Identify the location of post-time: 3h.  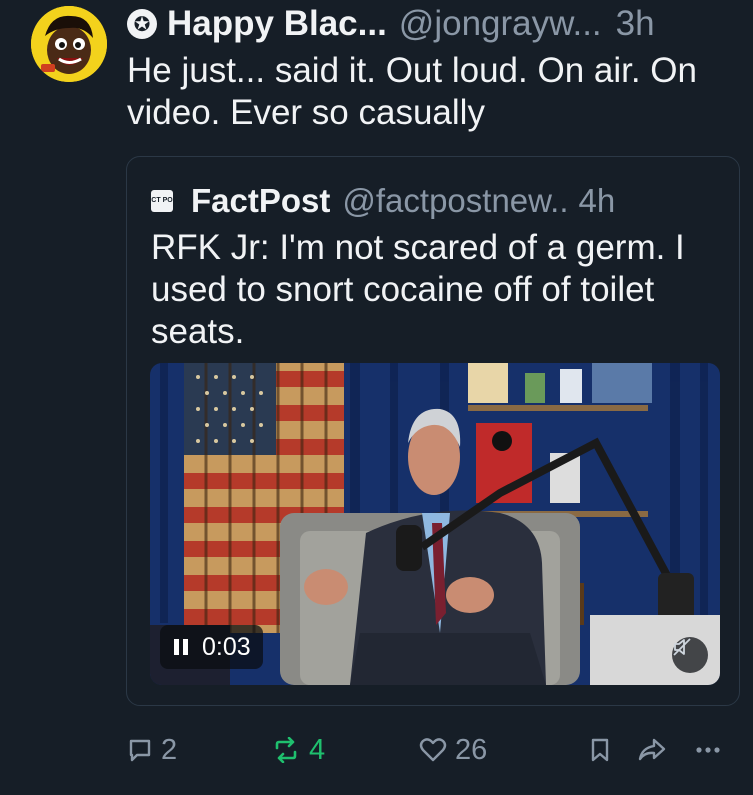
(635, 24).